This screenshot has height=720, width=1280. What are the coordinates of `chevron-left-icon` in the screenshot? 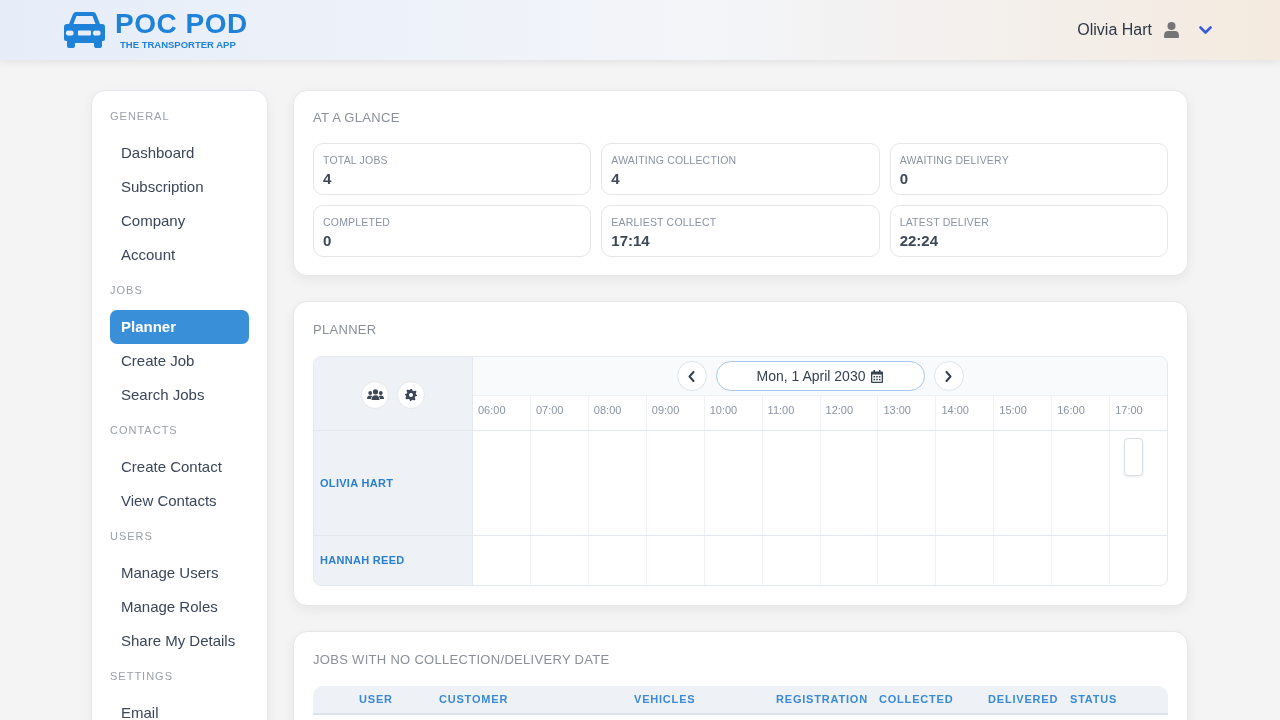 It's located at (691, 376).